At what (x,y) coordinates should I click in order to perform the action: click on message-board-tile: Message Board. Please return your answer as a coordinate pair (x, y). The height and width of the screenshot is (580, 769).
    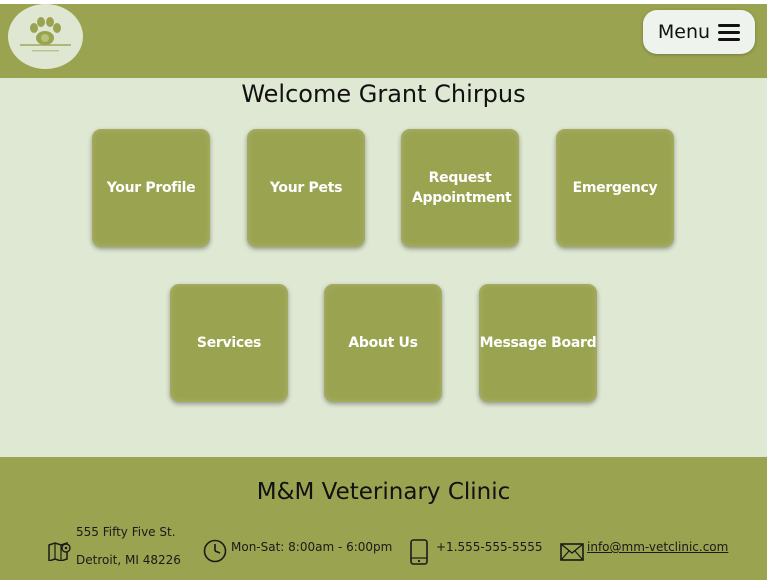
    Looking at the image, I should click on (538, 343).